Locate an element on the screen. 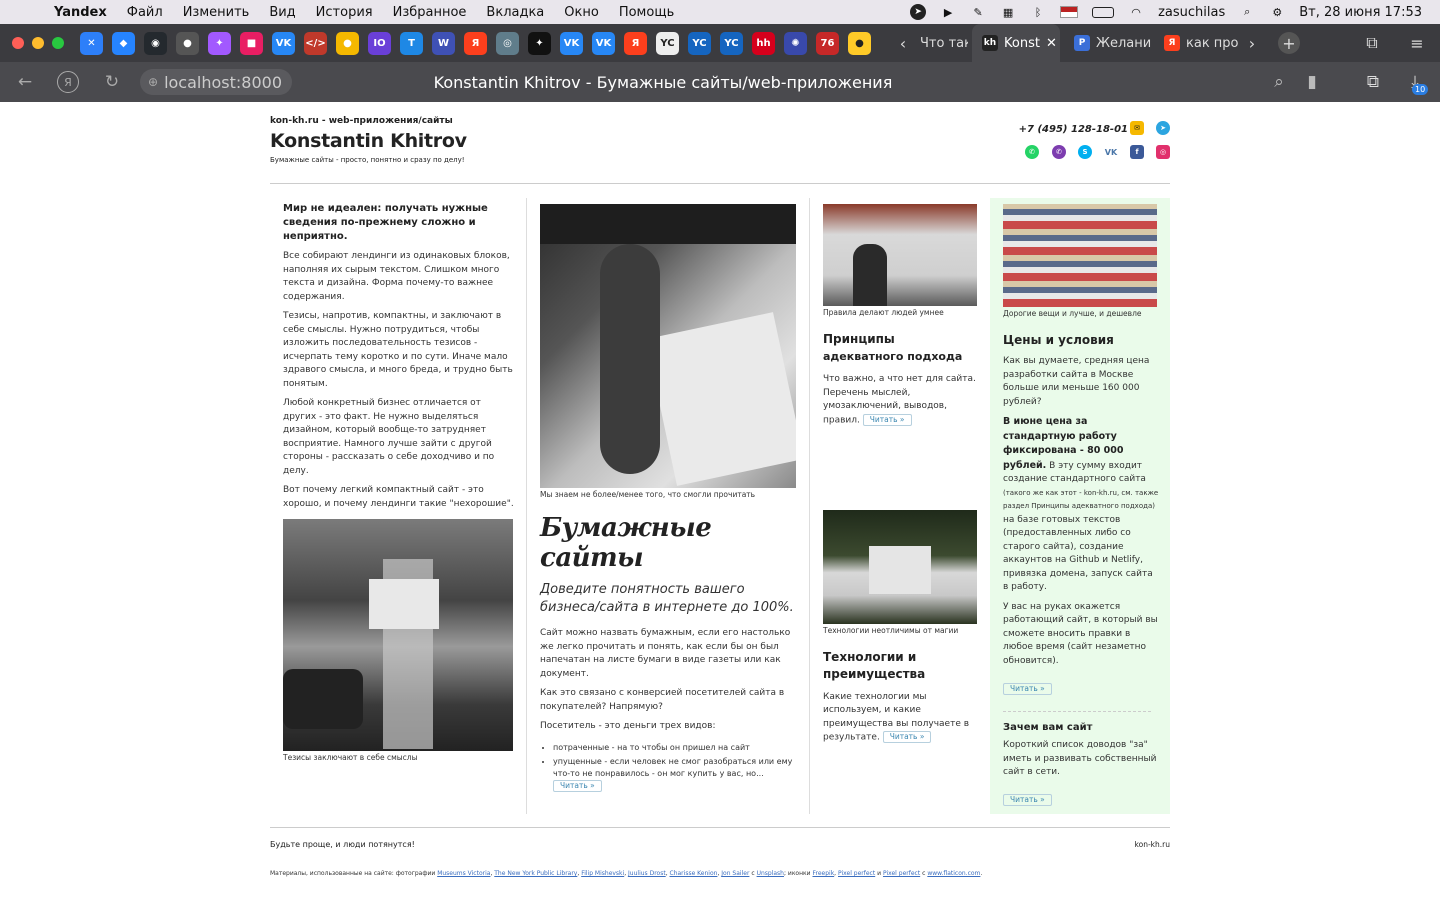 The image size is (1440, 900). menu-app-name: Yandex is located at coordinates (80, 12).